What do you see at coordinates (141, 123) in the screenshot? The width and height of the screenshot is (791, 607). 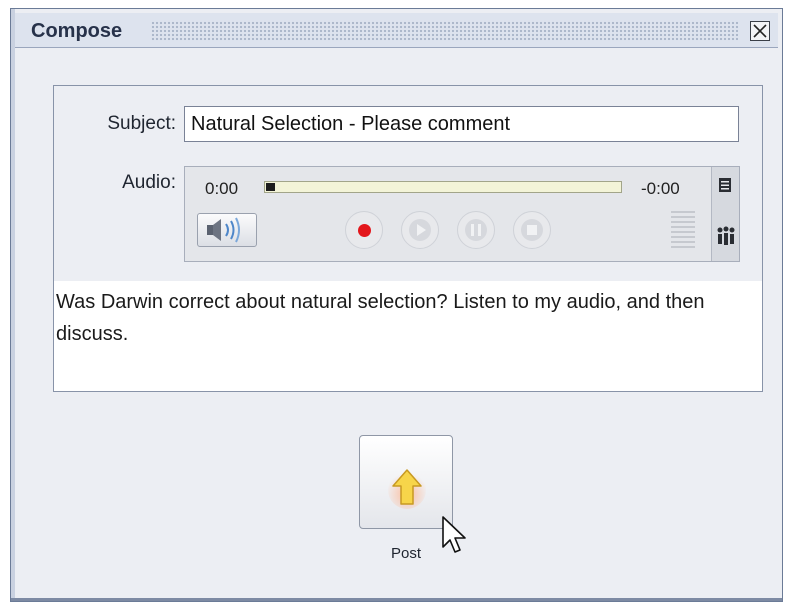 I see `subject-label: Subject:` at bounding box center [141, 123].